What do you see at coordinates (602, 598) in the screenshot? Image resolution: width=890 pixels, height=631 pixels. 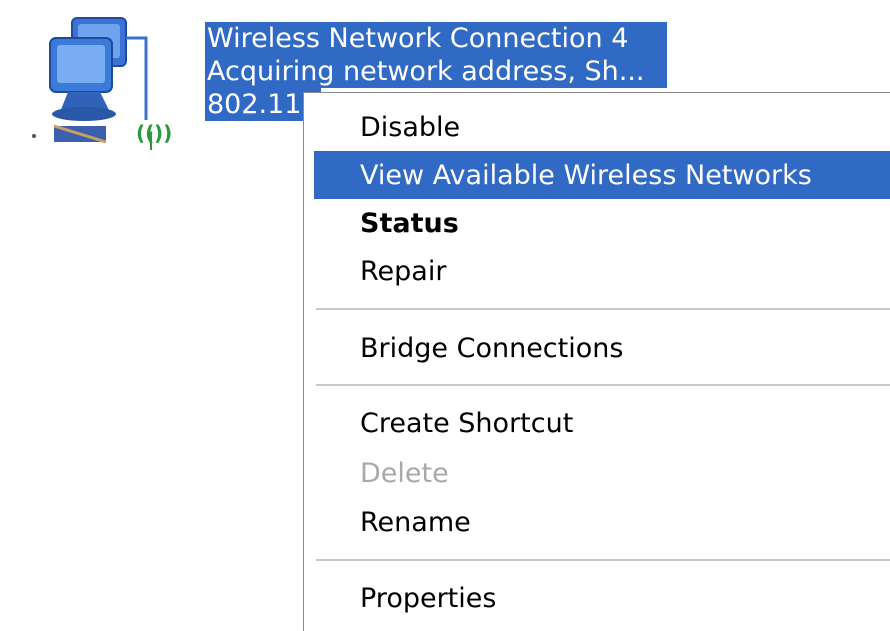 I see `menu-item-properties: Properties` at bounding box center [602, 598].